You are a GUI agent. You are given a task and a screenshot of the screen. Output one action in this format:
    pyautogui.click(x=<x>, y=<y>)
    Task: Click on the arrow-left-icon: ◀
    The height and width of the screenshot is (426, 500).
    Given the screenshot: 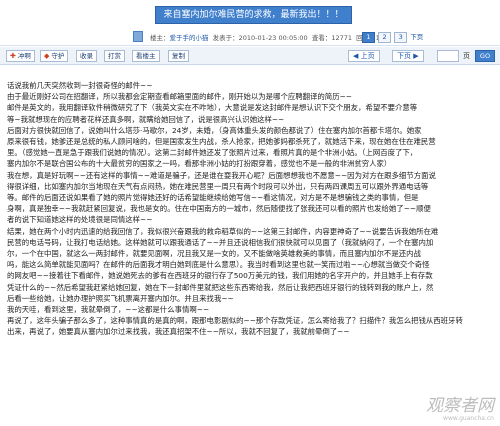 What is the action you would take?
    pyautogui.click(x=356, y=56)
    